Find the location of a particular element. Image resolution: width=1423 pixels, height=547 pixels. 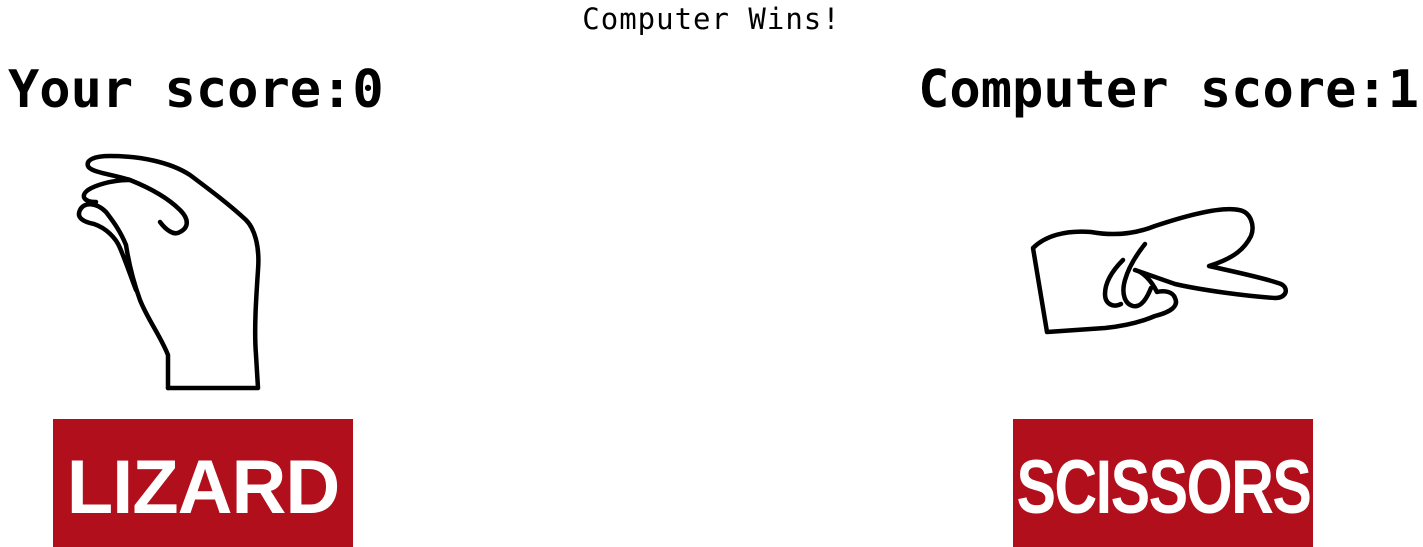

result-message: Computer Wins! is located at coordinates (711, 19).